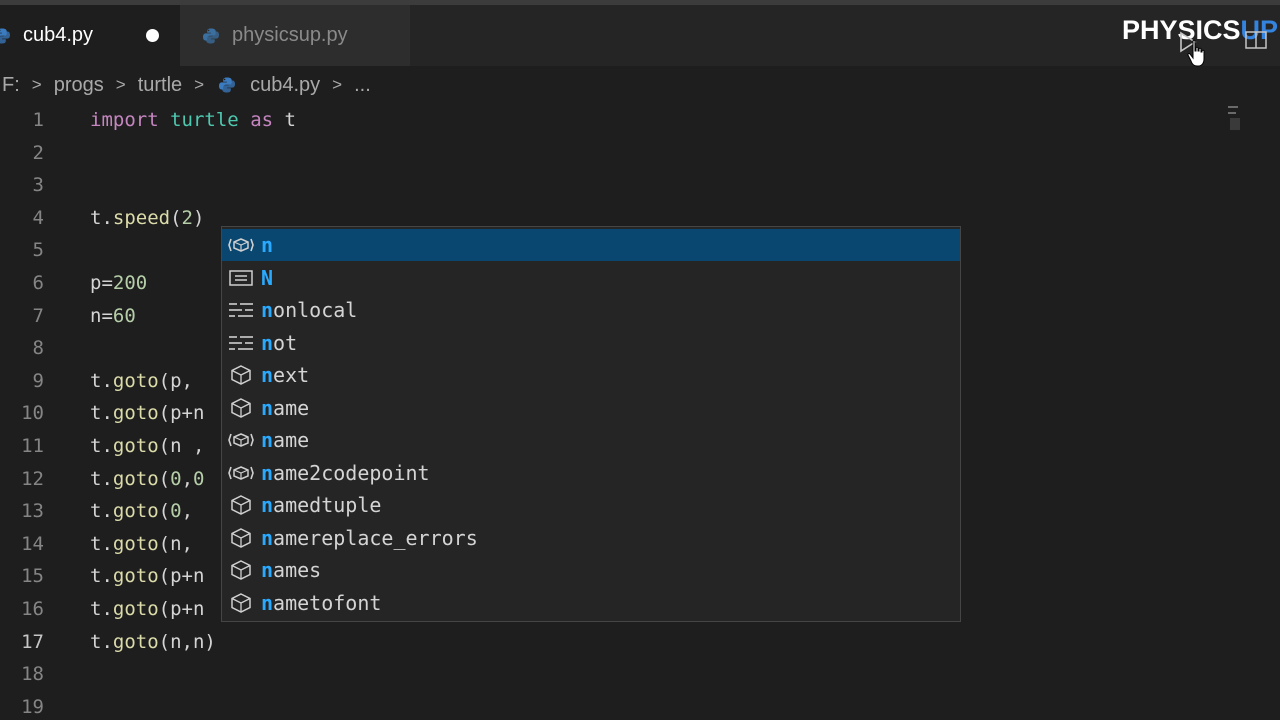  I want to click on line-number: 6, so click(38, 283).